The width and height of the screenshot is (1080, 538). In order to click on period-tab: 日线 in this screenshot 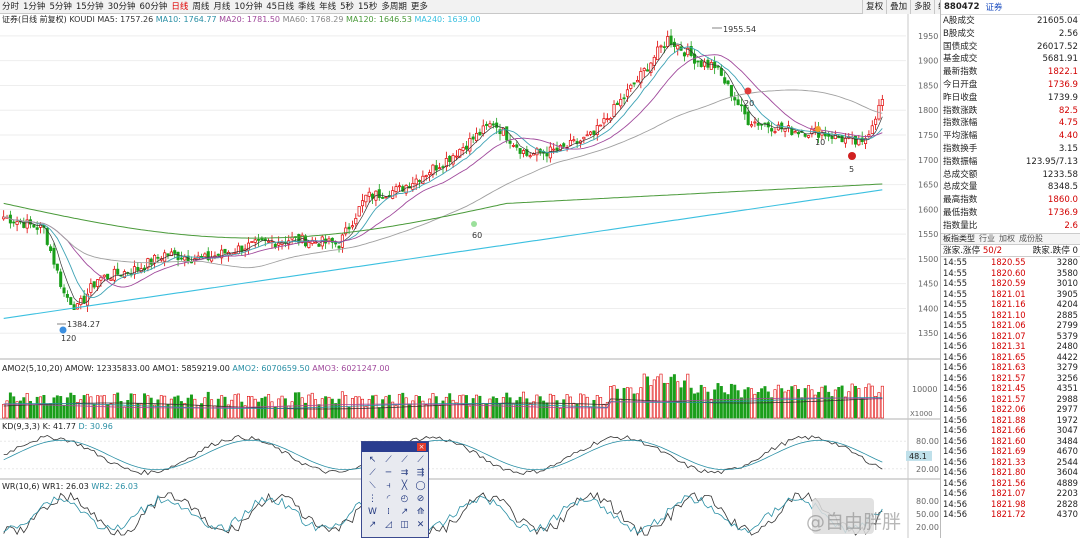, I will do `click(179, 6)`.